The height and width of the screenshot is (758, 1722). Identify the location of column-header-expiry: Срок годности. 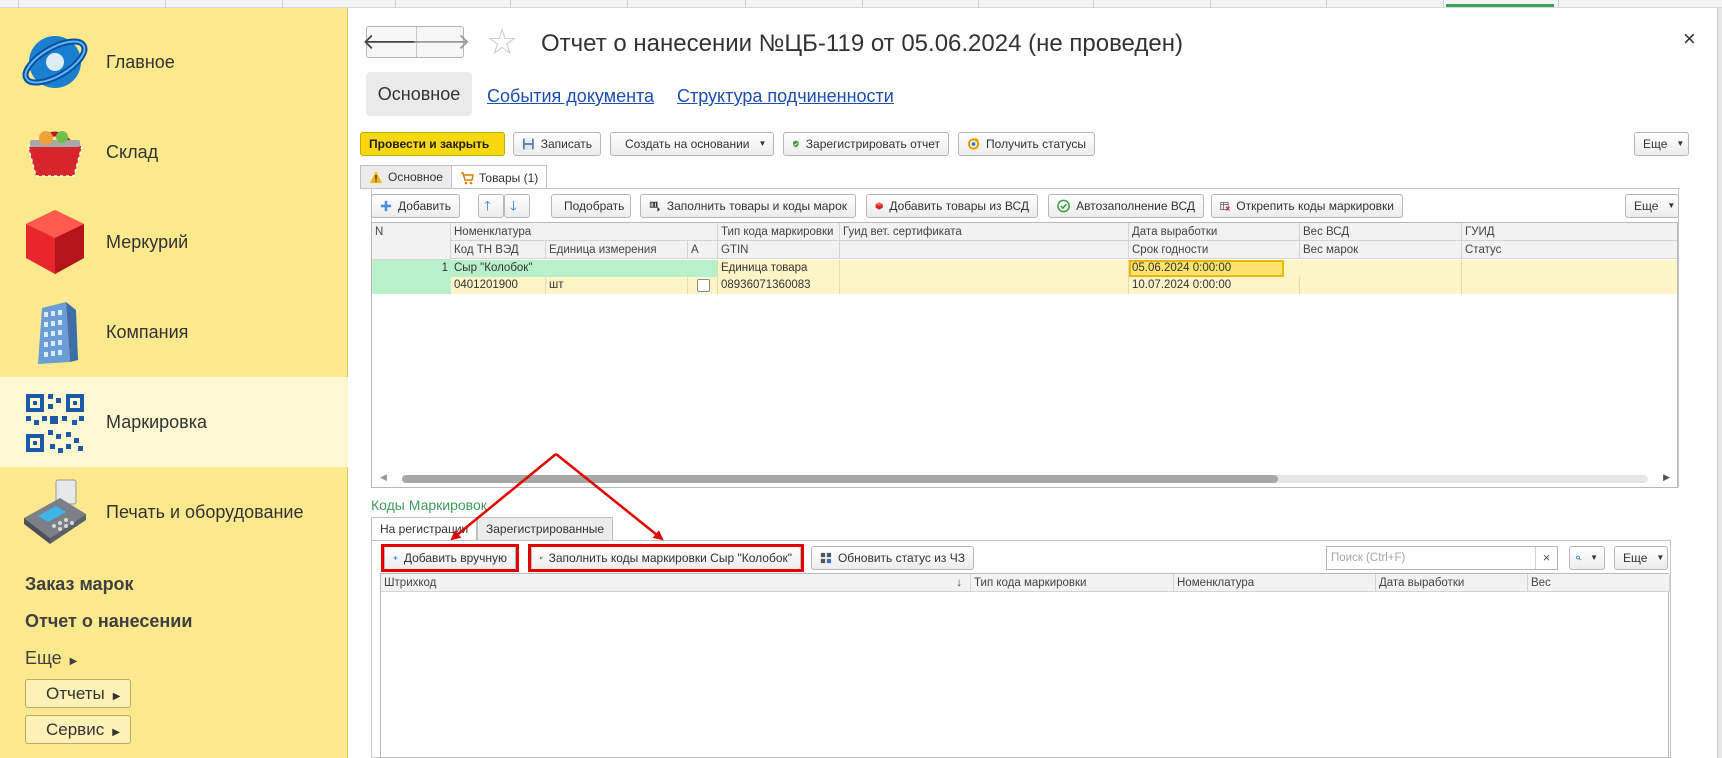
(1214, 250).